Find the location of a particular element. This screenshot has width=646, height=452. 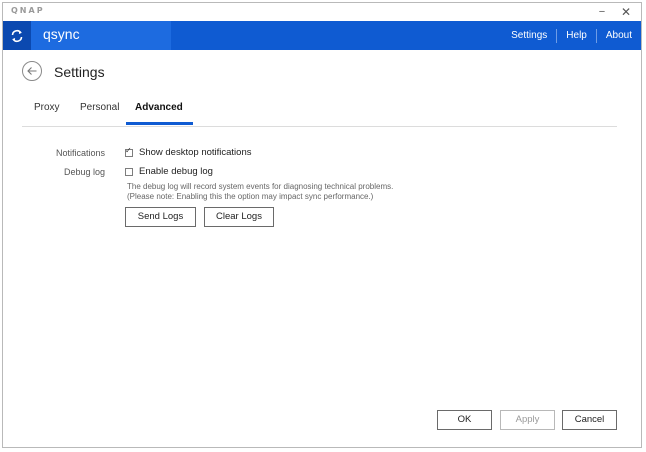

checkbox-unchecked is located at coordinates (129, 171).